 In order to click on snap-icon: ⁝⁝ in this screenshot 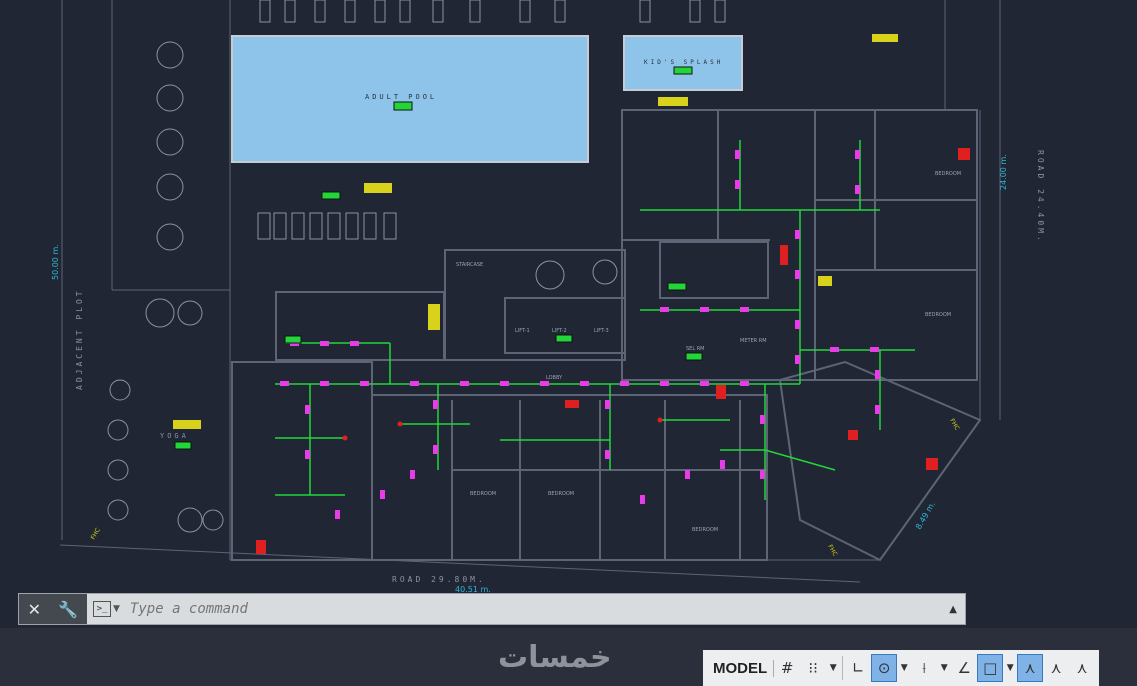, I will do `click(813, 668)`.